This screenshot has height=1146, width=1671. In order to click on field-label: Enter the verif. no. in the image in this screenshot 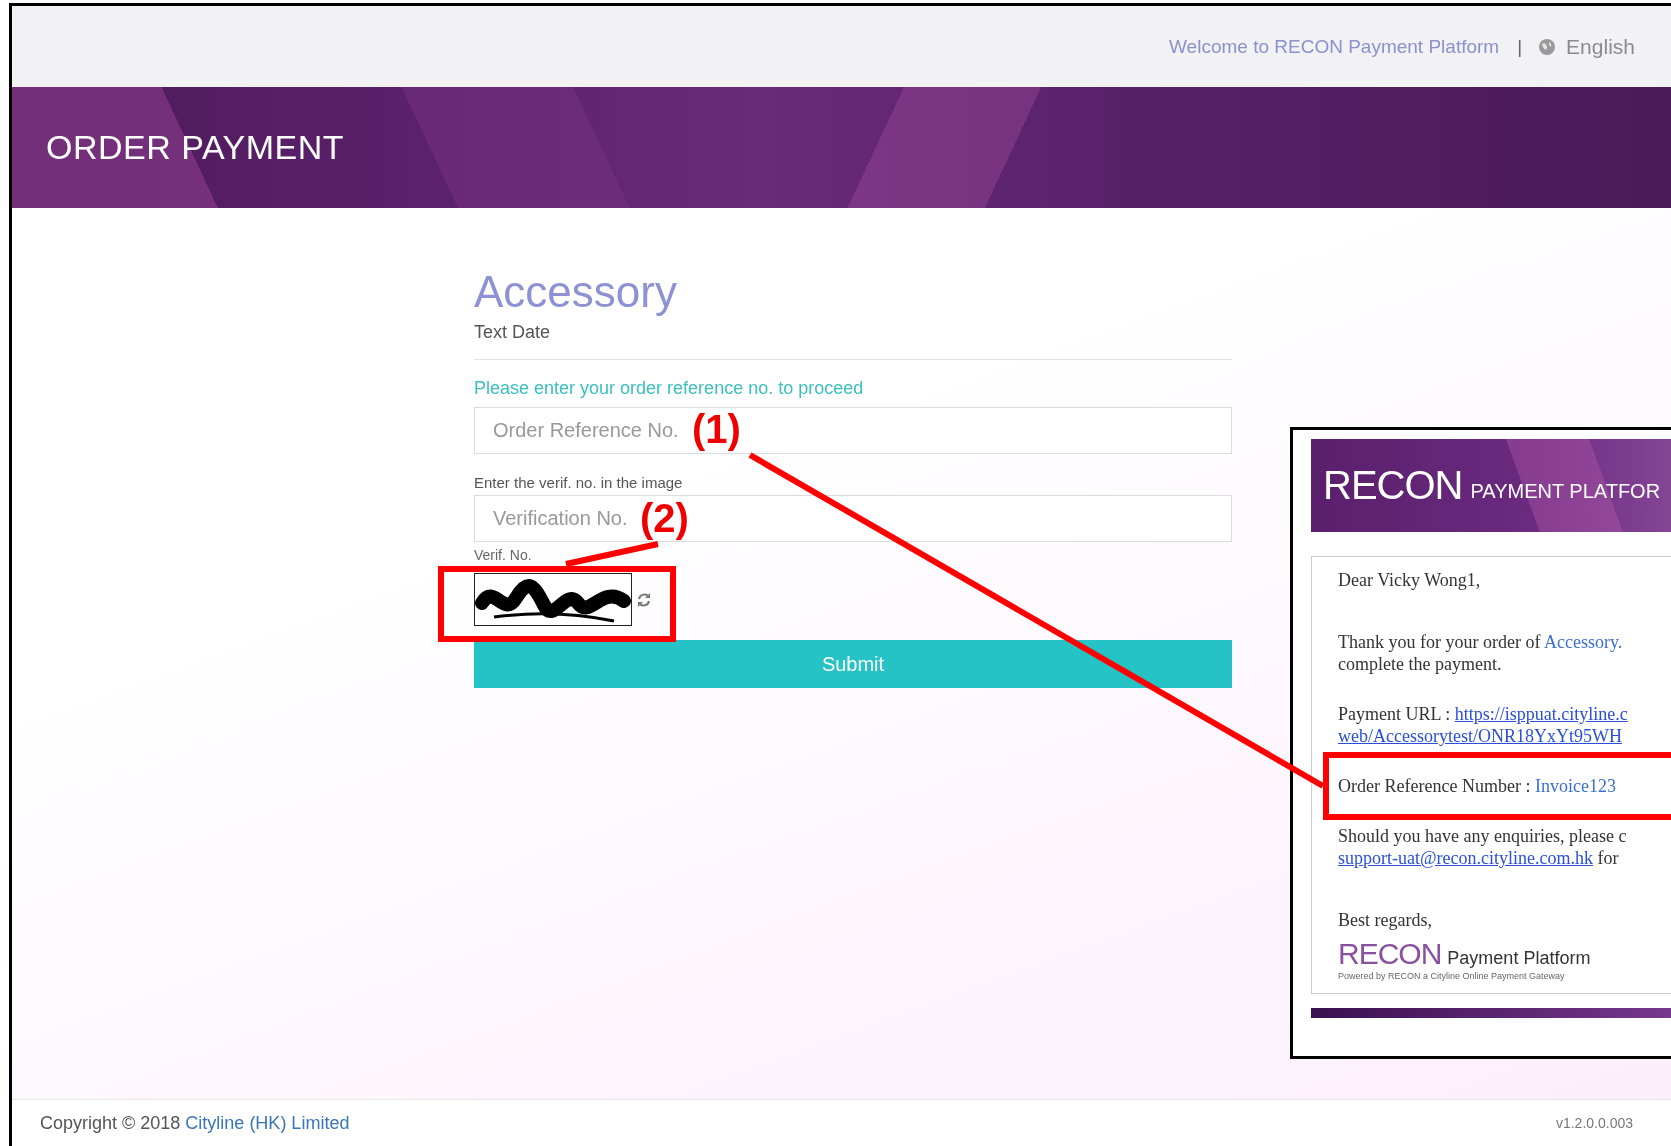, I will do `click(579, 483)`.